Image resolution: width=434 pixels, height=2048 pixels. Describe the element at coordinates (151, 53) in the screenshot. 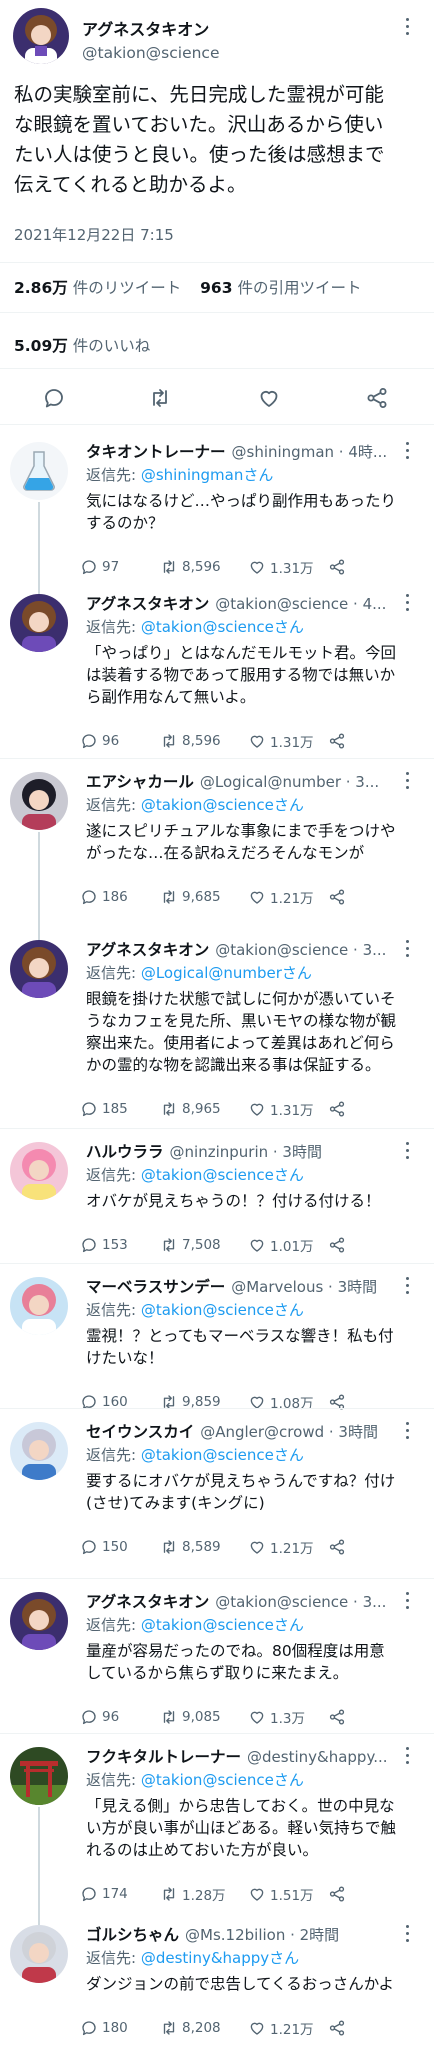

I see `main-author-handle: @takion@science` at that location.